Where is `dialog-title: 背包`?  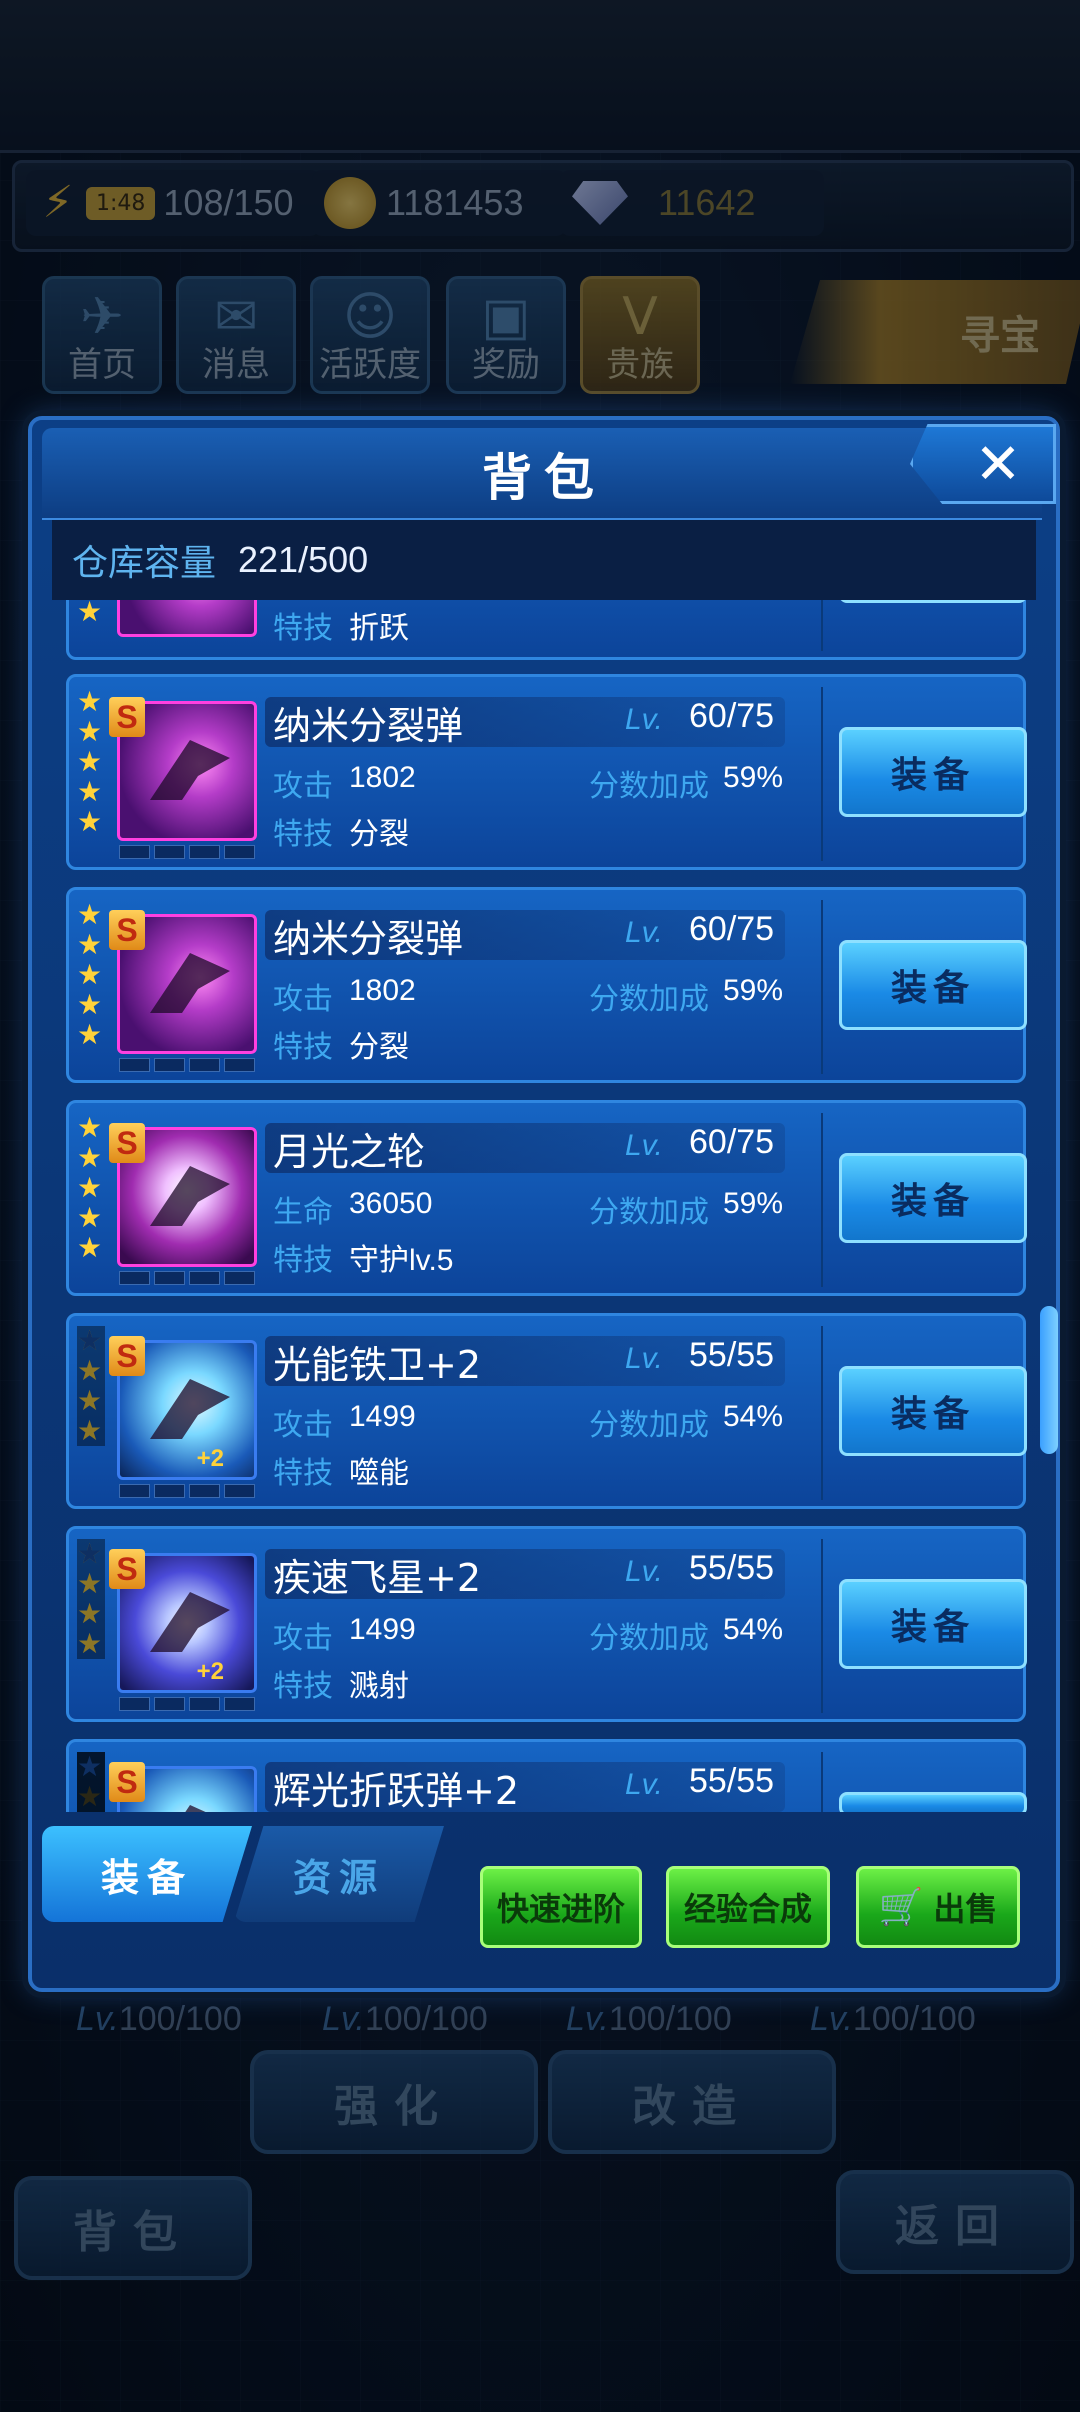 dialog-title: 背包 is located at coordinates (544, 478).